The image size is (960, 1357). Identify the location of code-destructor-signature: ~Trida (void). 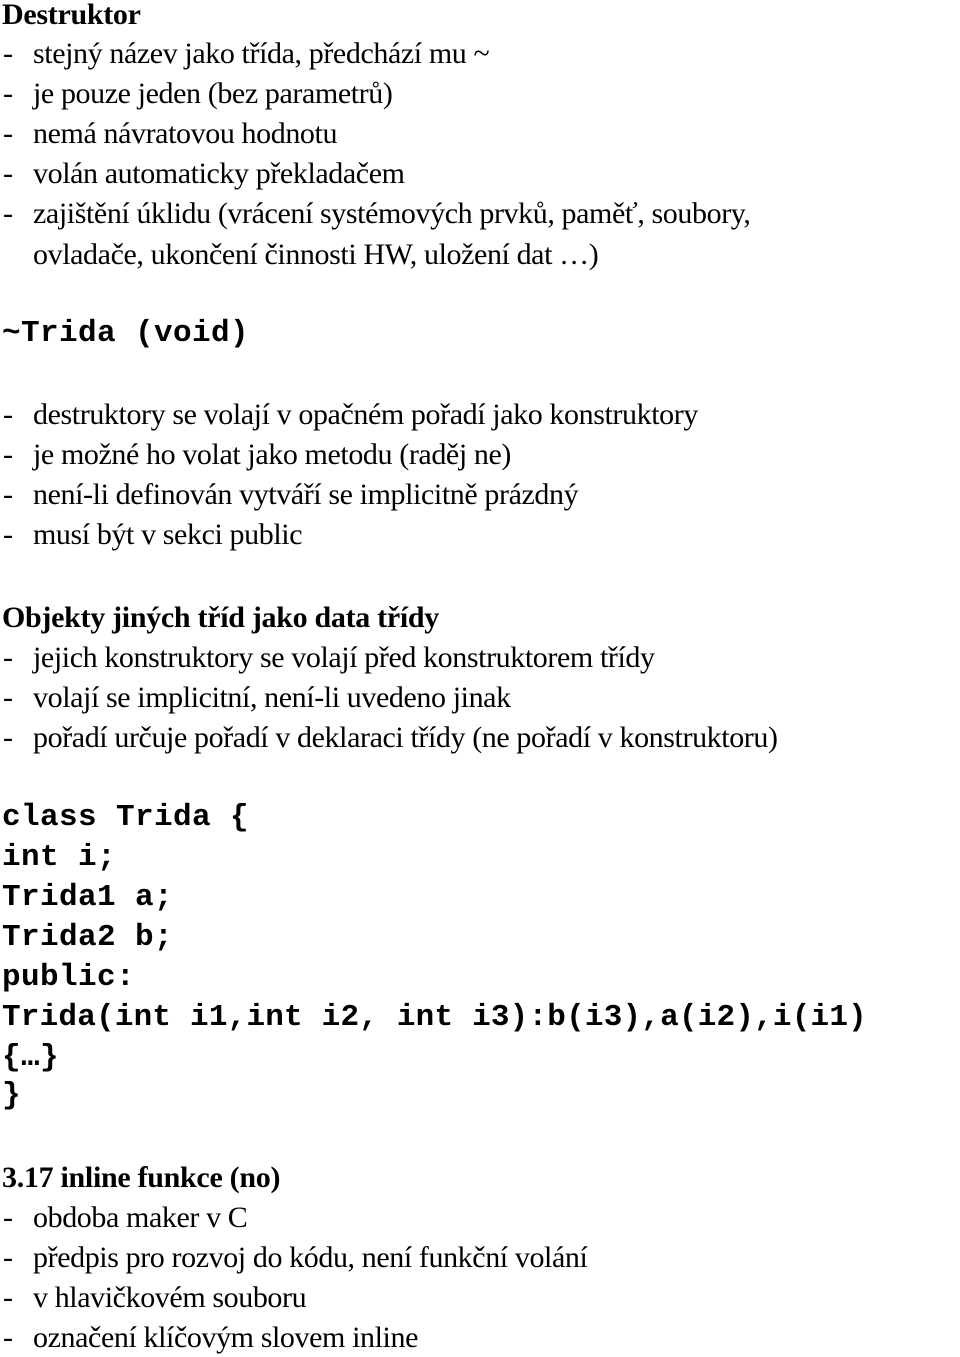
(126, 333).